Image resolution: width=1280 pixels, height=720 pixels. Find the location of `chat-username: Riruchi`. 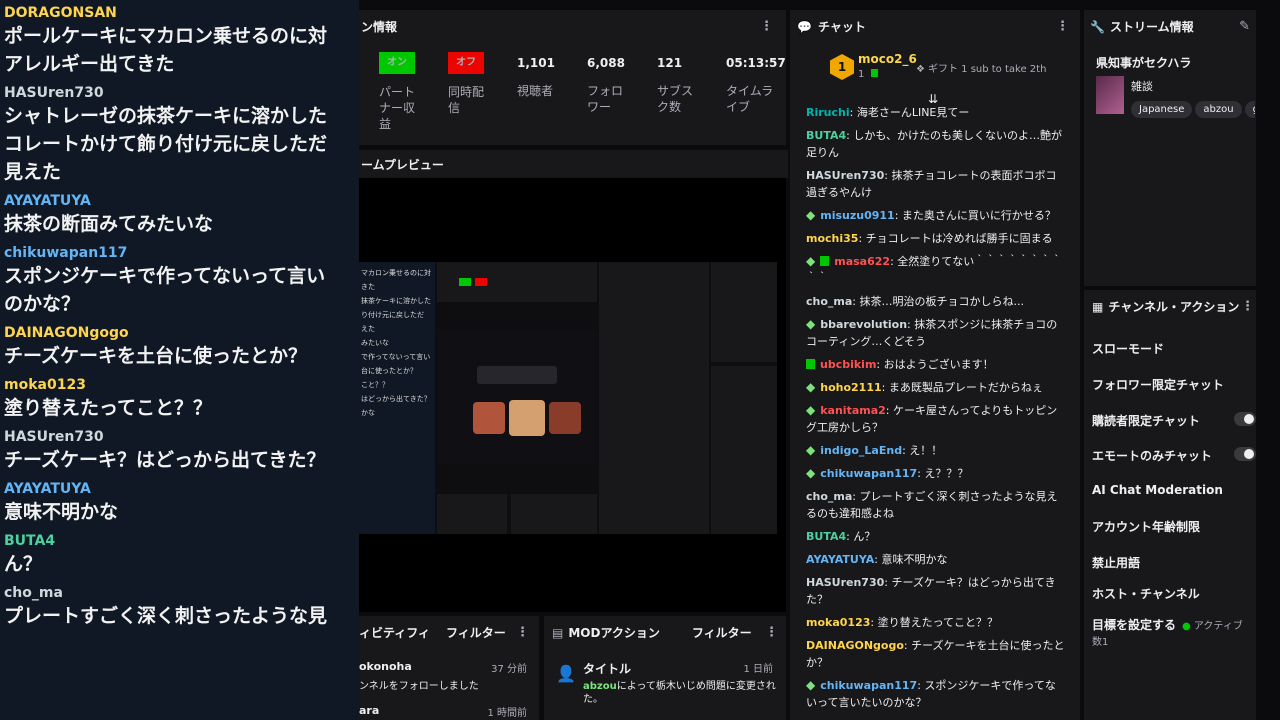

chat-username: Riruchi is located at coordinates (828, 112).